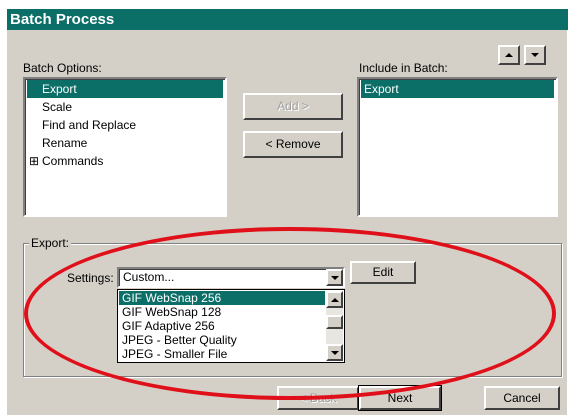  I want to click on add-button: Add >, so click(293, 106).